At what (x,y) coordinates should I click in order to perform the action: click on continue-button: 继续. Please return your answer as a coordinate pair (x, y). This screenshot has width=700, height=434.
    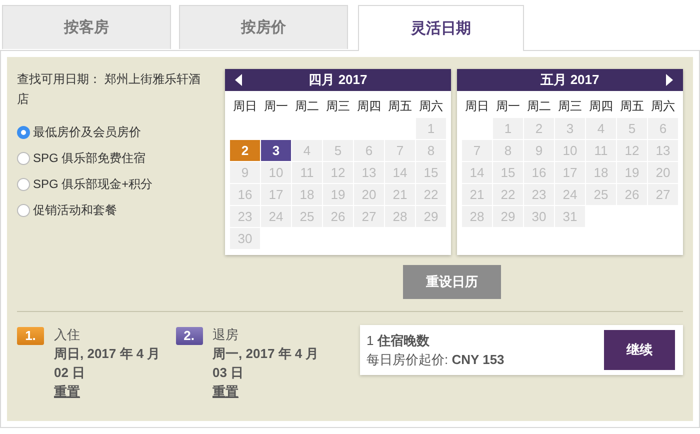
    Looking at the image, I should click on (639, 350).